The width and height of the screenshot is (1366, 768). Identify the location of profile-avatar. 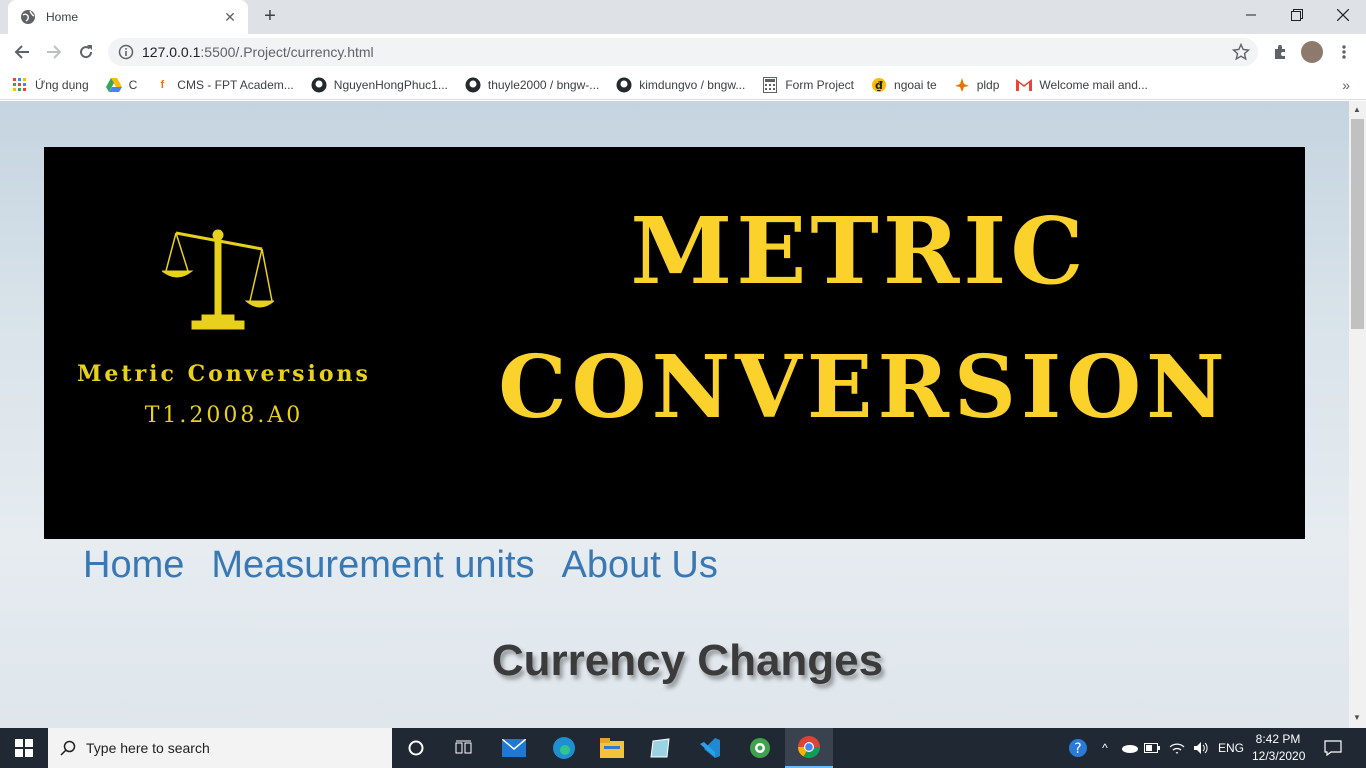
(1312, 52).